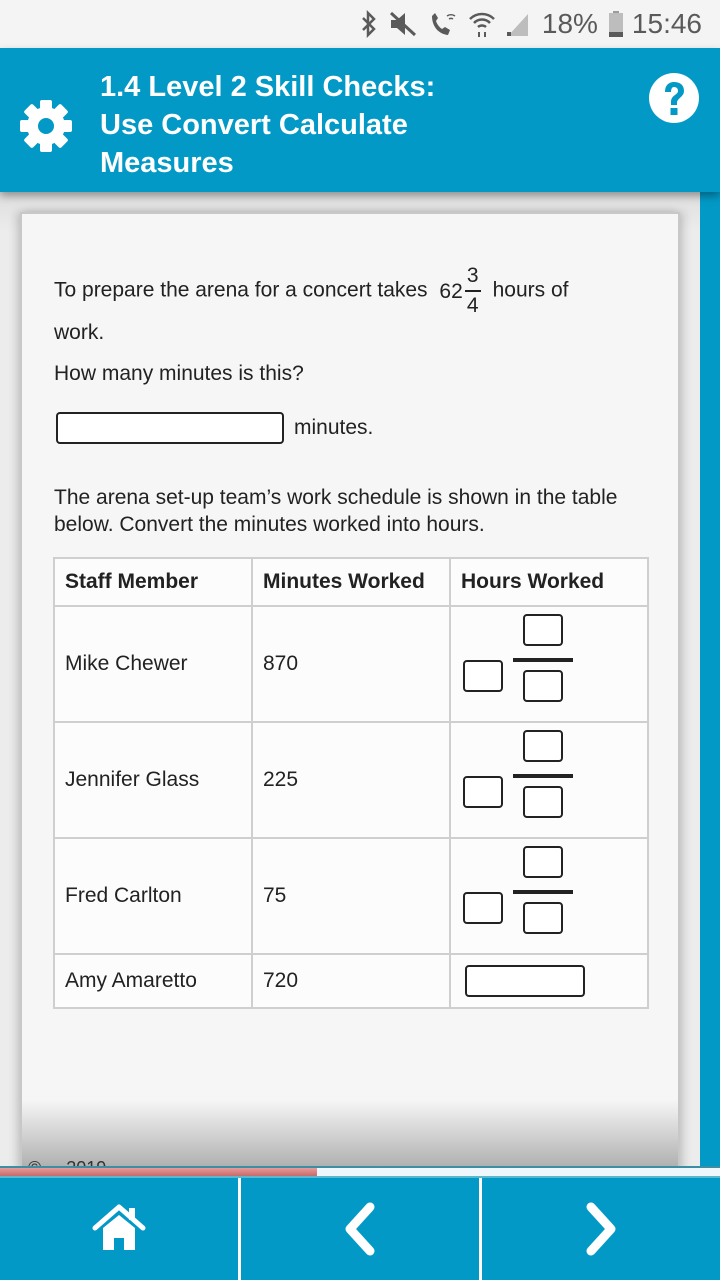 Image resolution: width=720 pixels, height=1280 pixels. What do you see at coordinates (241, 290) in the screenshot?
I see `intro-text: To prepare the arena for a concert takes` at bounding box center [241, 290].